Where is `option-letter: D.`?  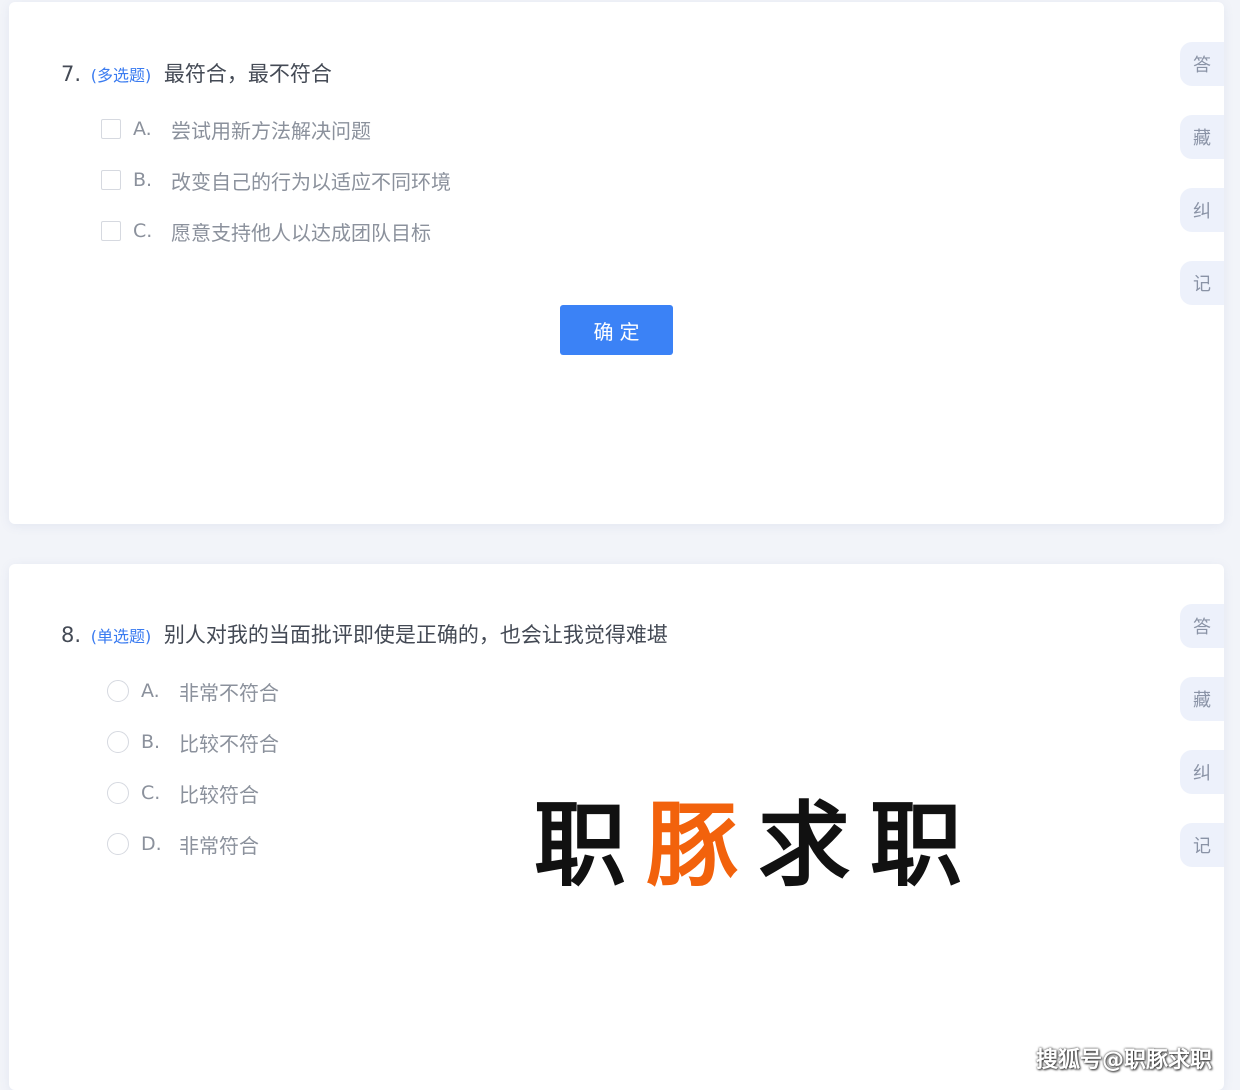 option-letter: D. is located at coordinates (151, 844).